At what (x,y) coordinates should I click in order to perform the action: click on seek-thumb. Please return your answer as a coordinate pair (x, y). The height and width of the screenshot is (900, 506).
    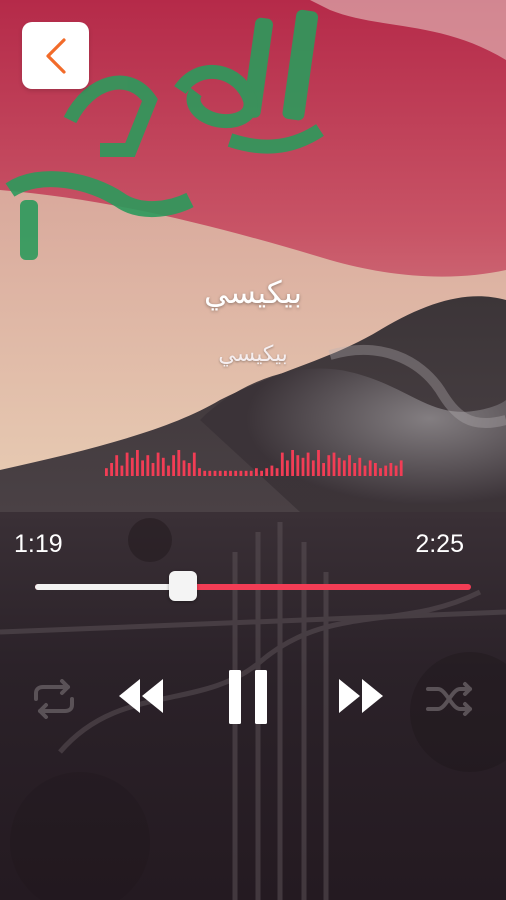
    Looking at the image, I should click on (183, 586).